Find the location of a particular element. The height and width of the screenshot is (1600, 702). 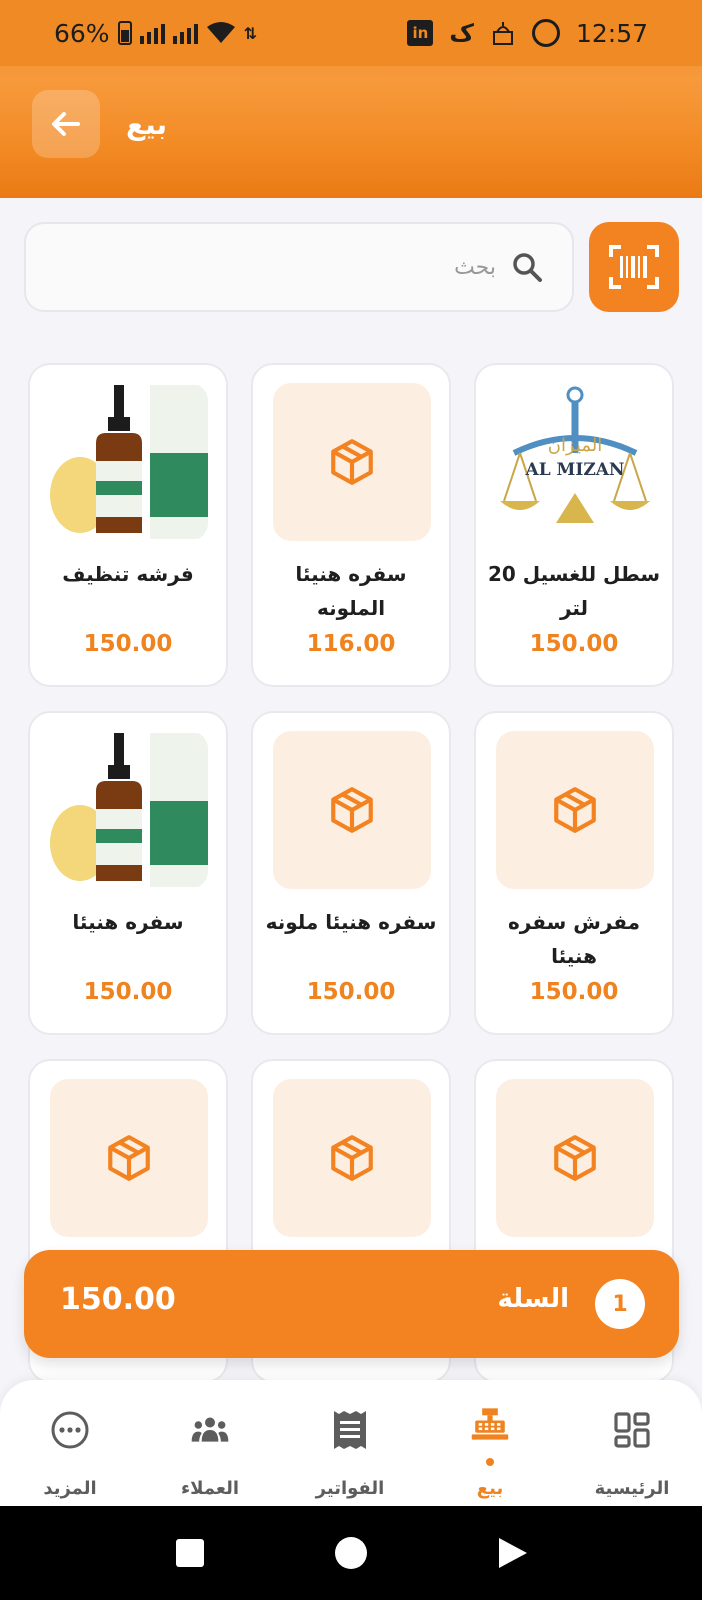

nav-home: الرئيسية is located at coordinates (632, 1443).